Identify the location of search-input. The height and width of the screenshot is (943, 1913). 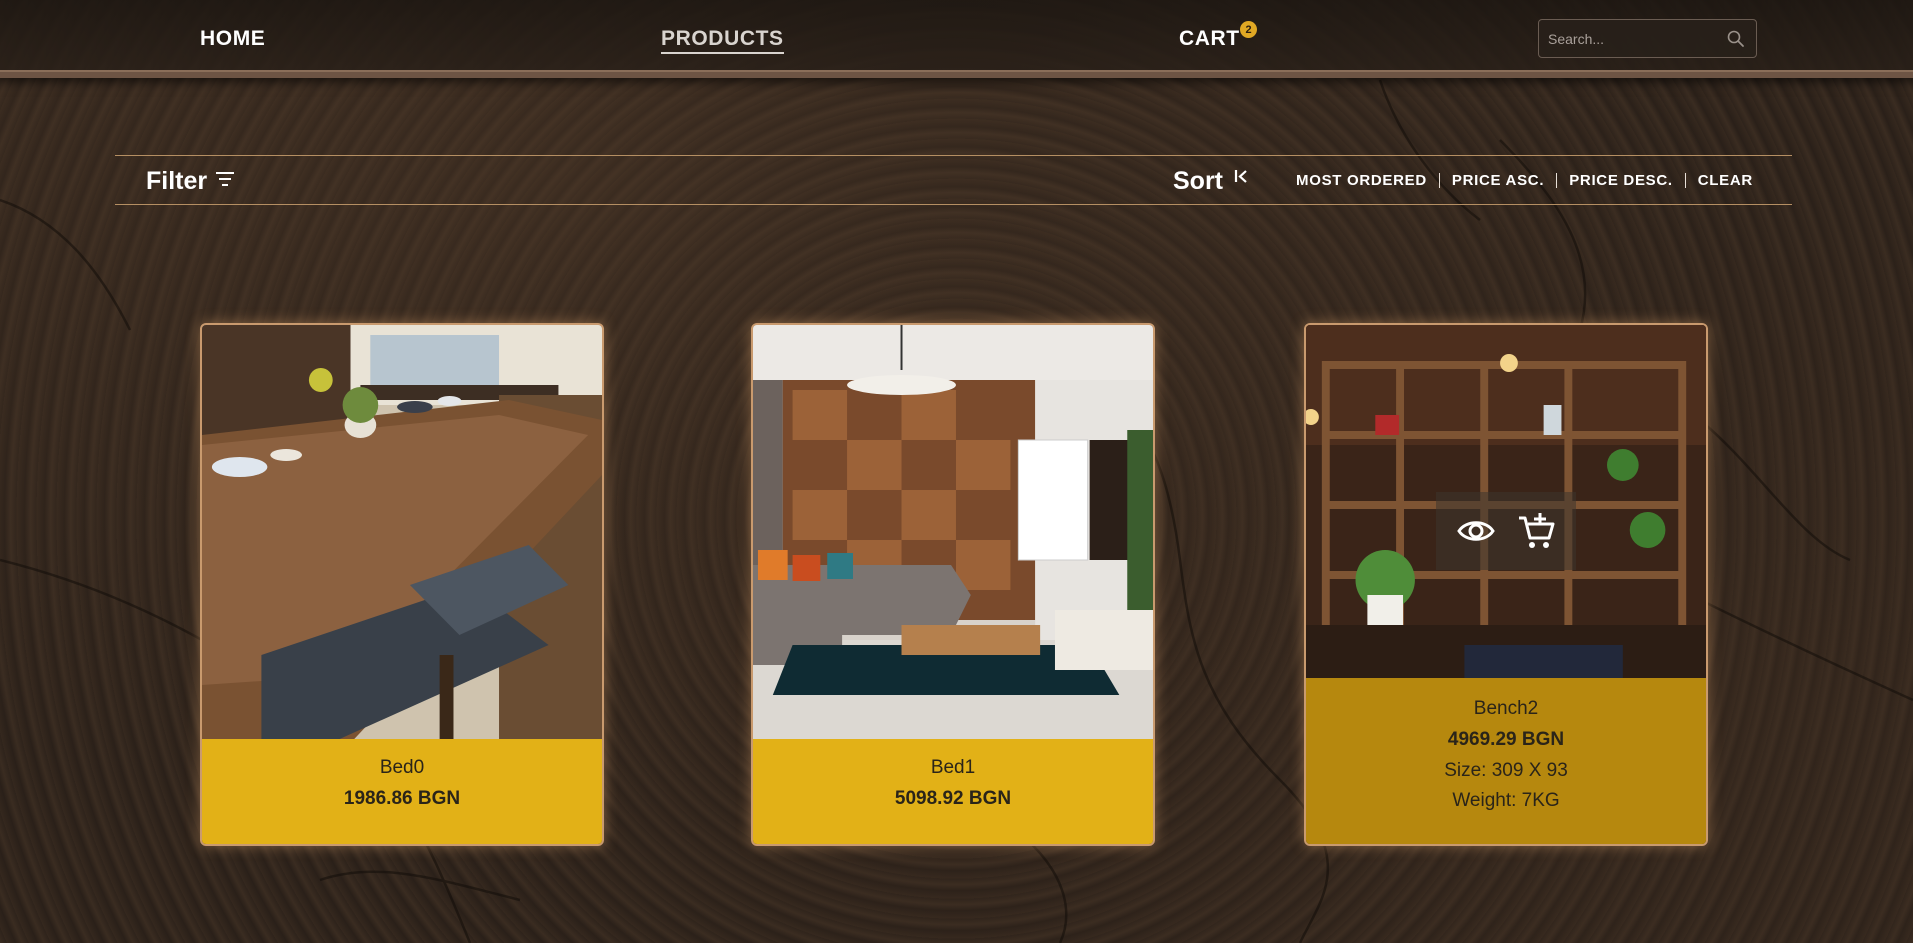
(1626, 38).